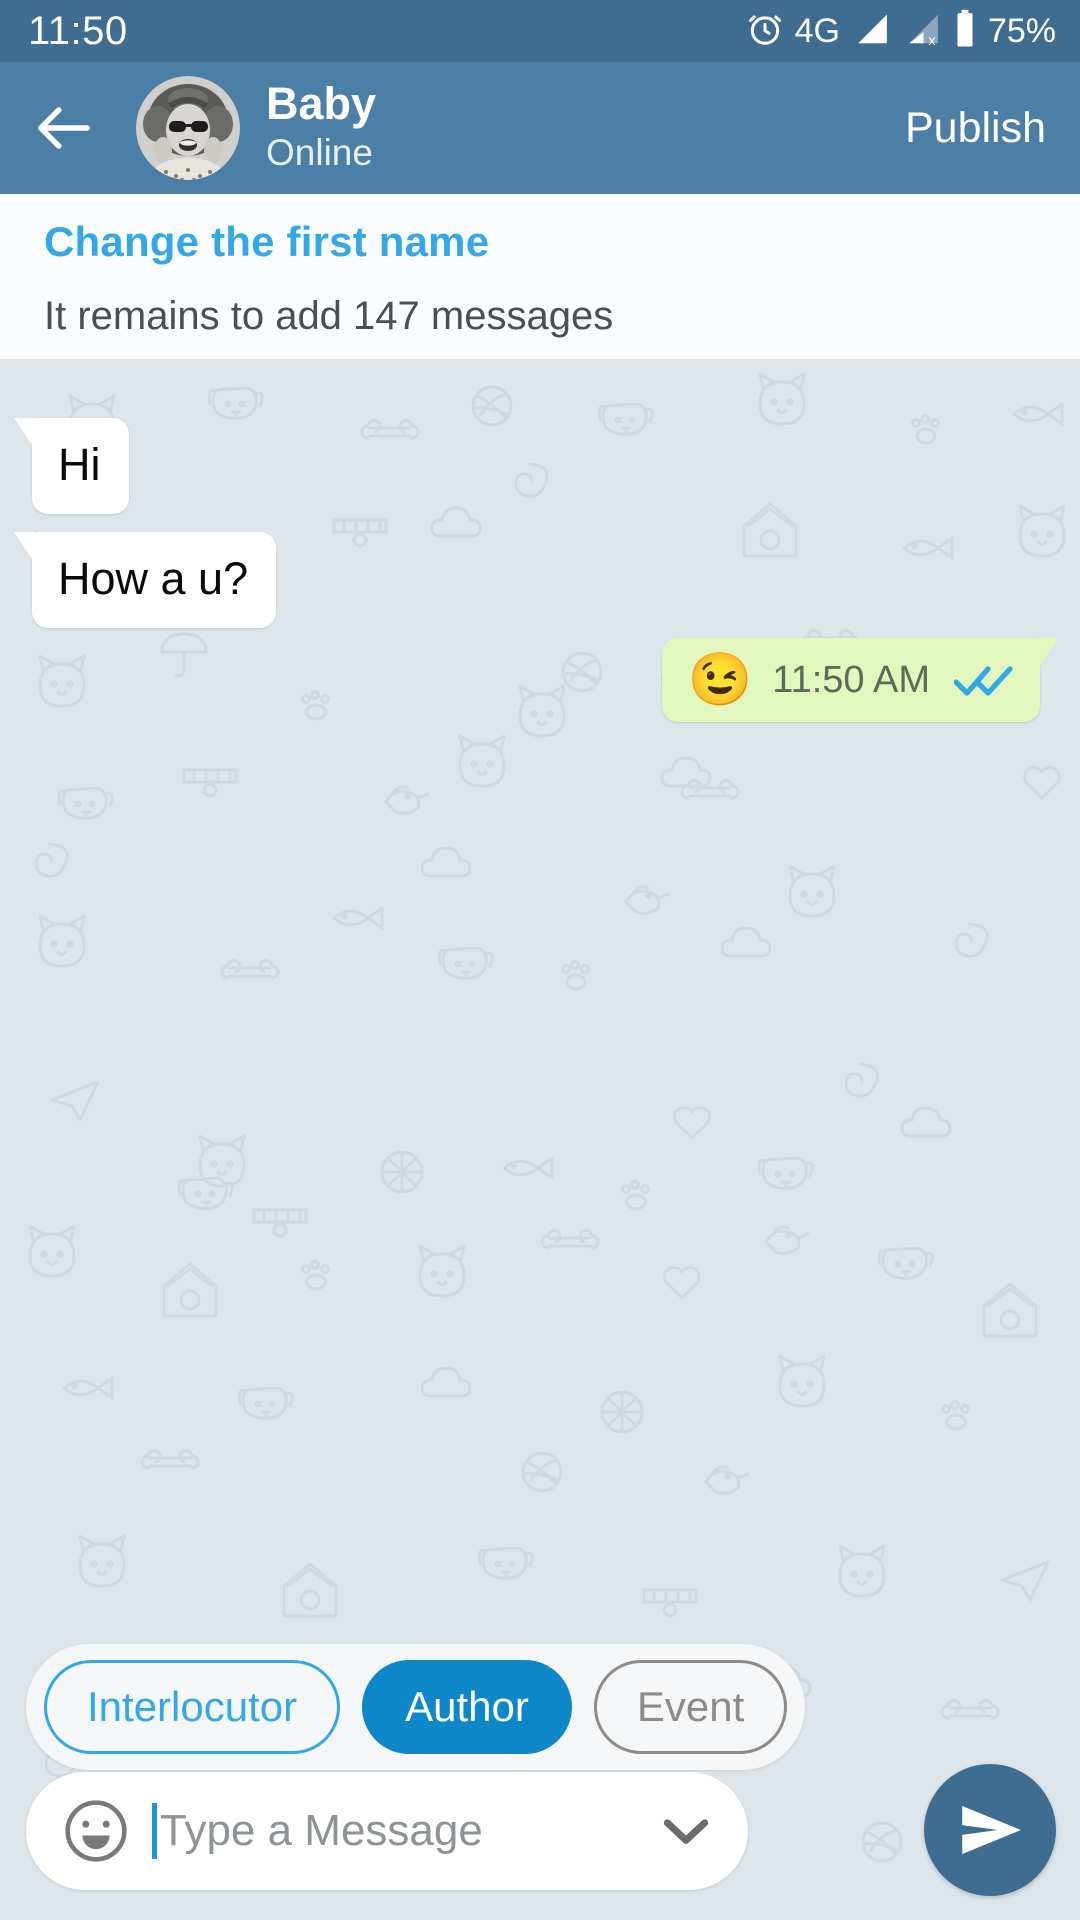 This screenshot has width=1080, height=1920. What do you see at coordinates (319, 153) in the screenshot?
I see `peer-status: Online` at bounding box center [319, 153].